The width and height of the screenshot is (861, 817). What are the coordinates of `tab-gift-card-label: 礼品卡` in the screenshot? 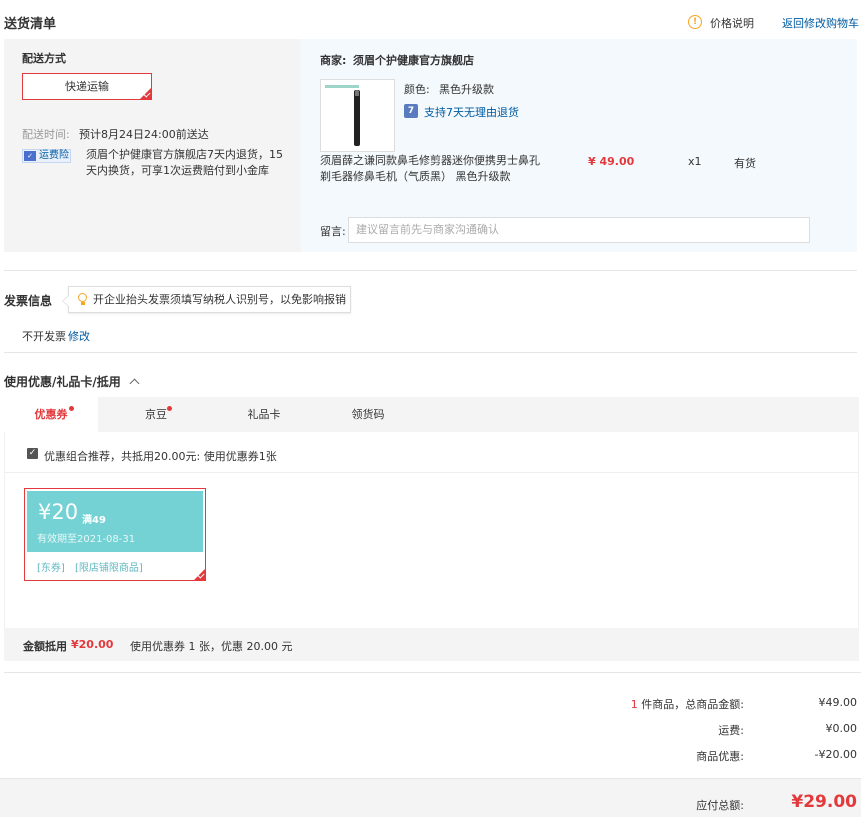 It's located at (264, 414).